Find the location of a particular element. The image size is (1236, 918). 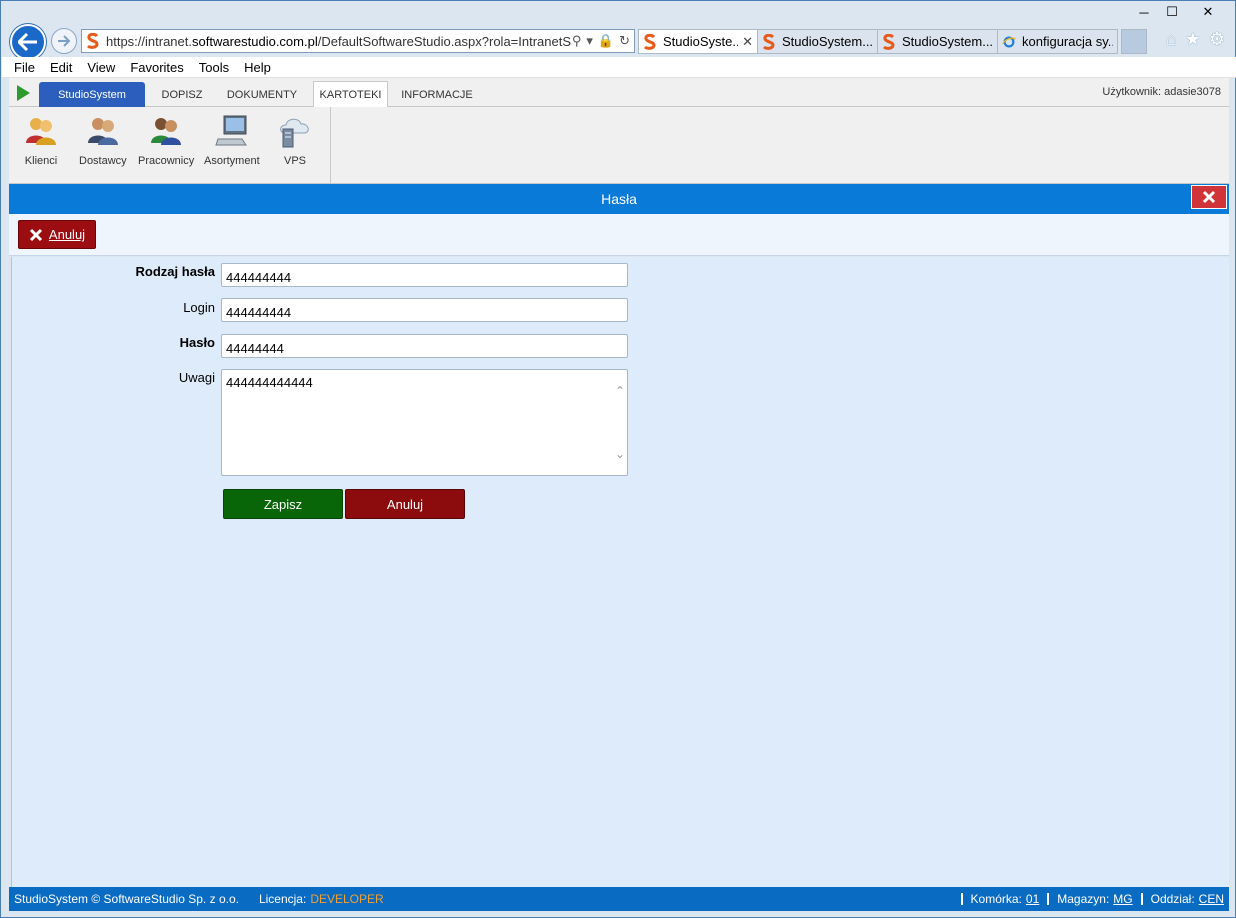

maximize-icon: ☐ is located at coordinates (1172, 12).